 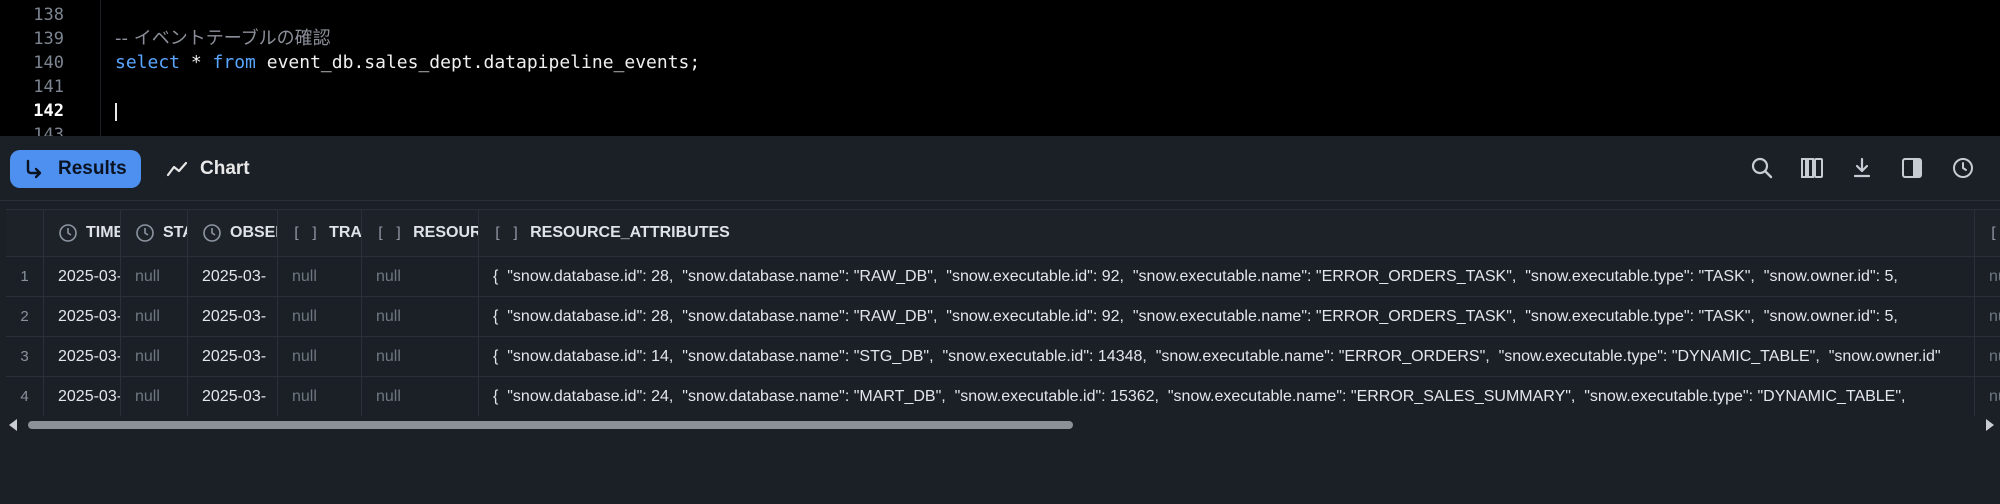 What do you see at coordinates (48, 87) in the screenshot?
I see `line-number: 141` at bounding box center [48, 87].